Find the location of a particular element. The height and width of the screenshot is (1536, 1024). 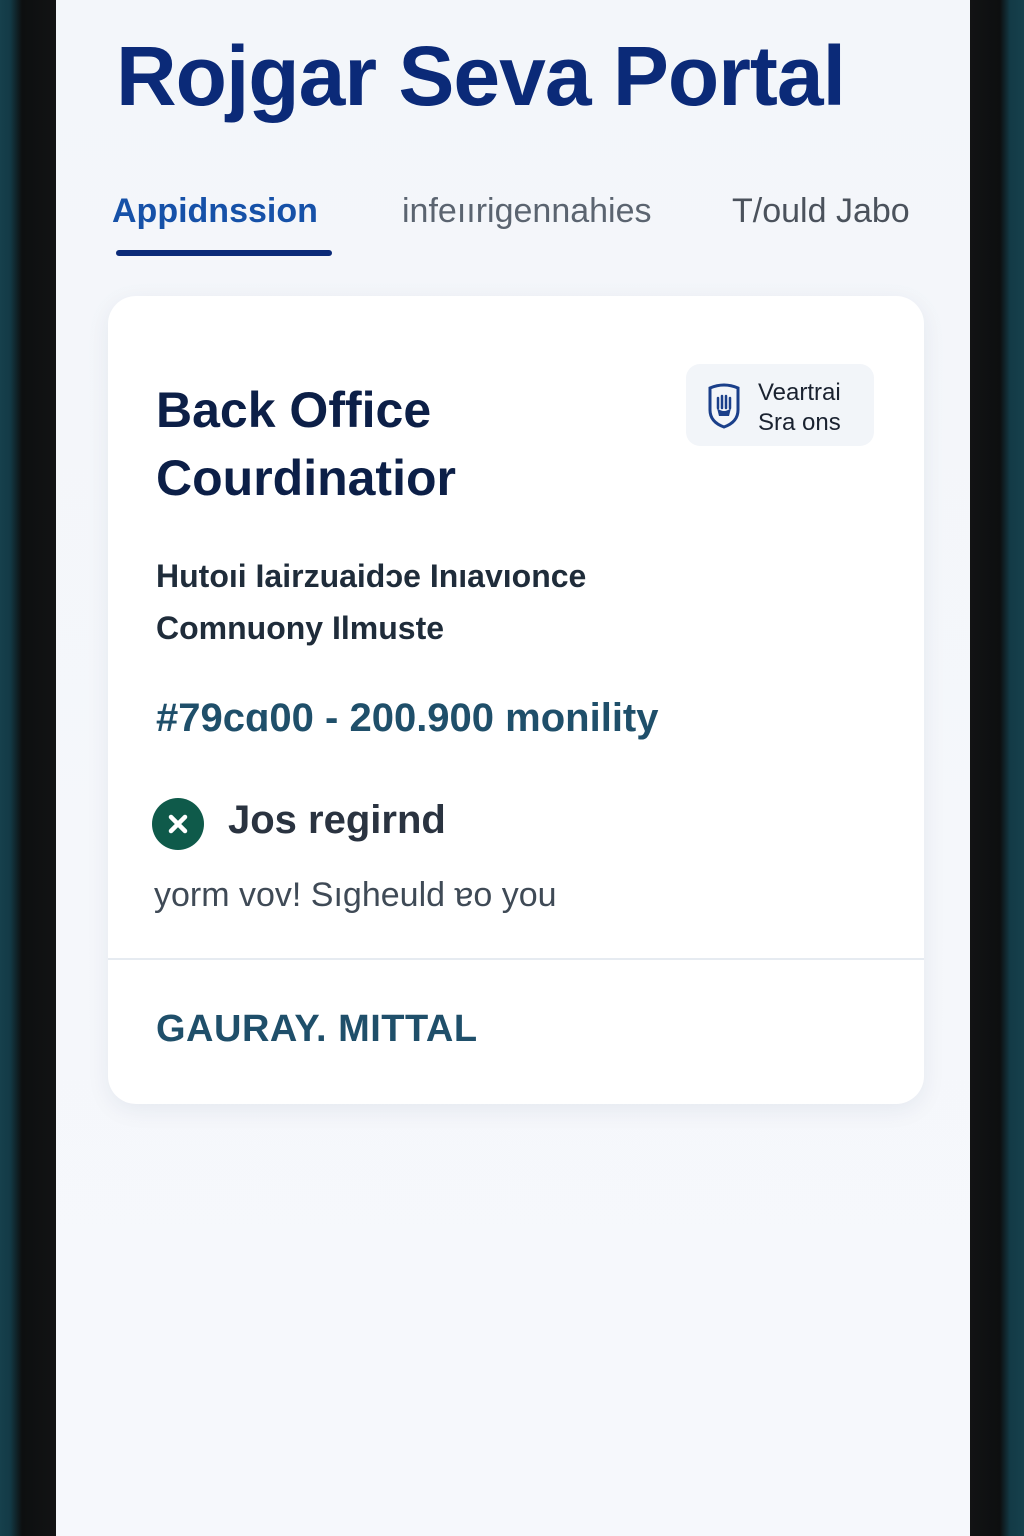

job-title-line: Courdinatior is located at coordinates (306, 478).